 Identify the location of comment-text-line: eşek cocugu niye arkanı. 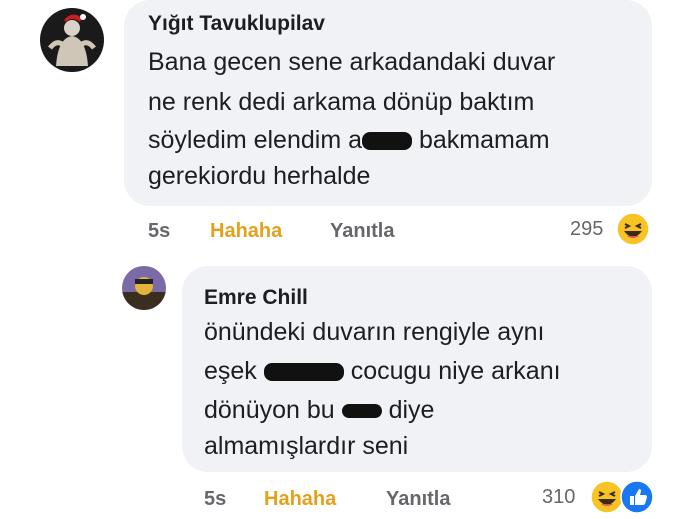
(382, 371).